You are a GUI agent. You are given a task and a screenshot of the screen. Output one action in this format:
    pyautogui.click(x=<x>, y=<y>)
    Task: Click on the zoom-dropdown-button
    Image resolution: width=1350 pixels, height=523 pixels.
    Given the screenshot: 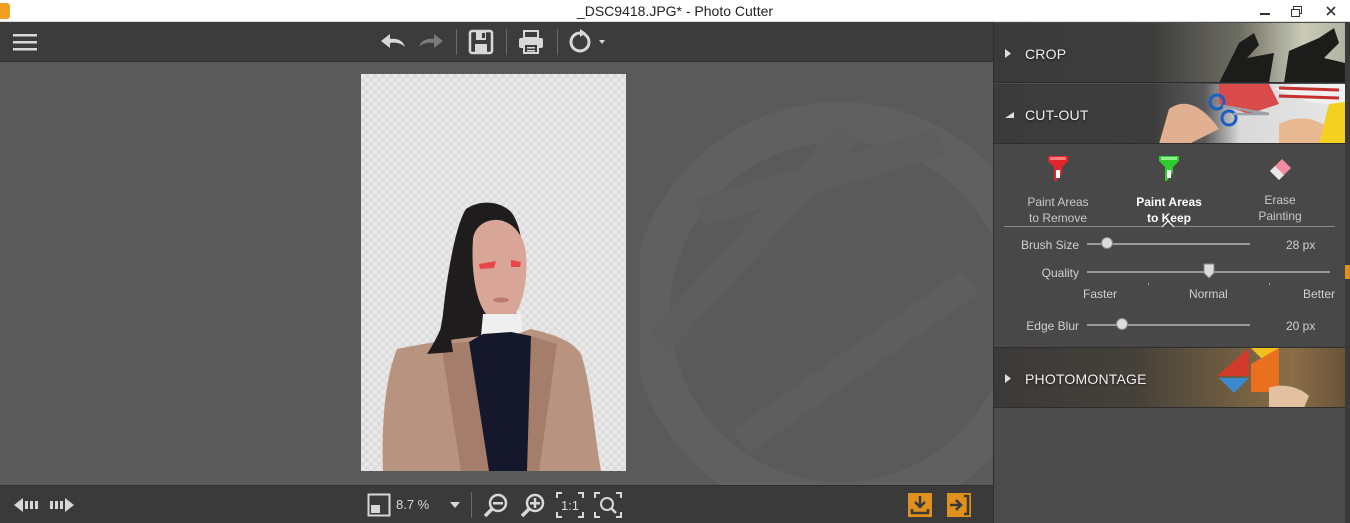 What is the action you would take?
    pyautogui.click(x=455, y=505)
    